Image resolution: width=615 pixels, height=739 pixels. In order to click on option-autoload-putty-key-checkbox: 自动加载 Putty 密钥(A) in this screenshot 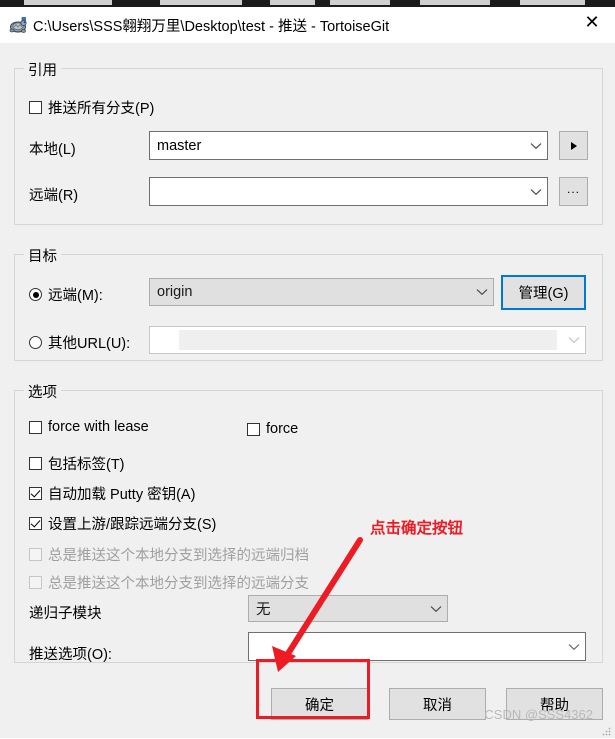, I will do `click(112, 493)`.